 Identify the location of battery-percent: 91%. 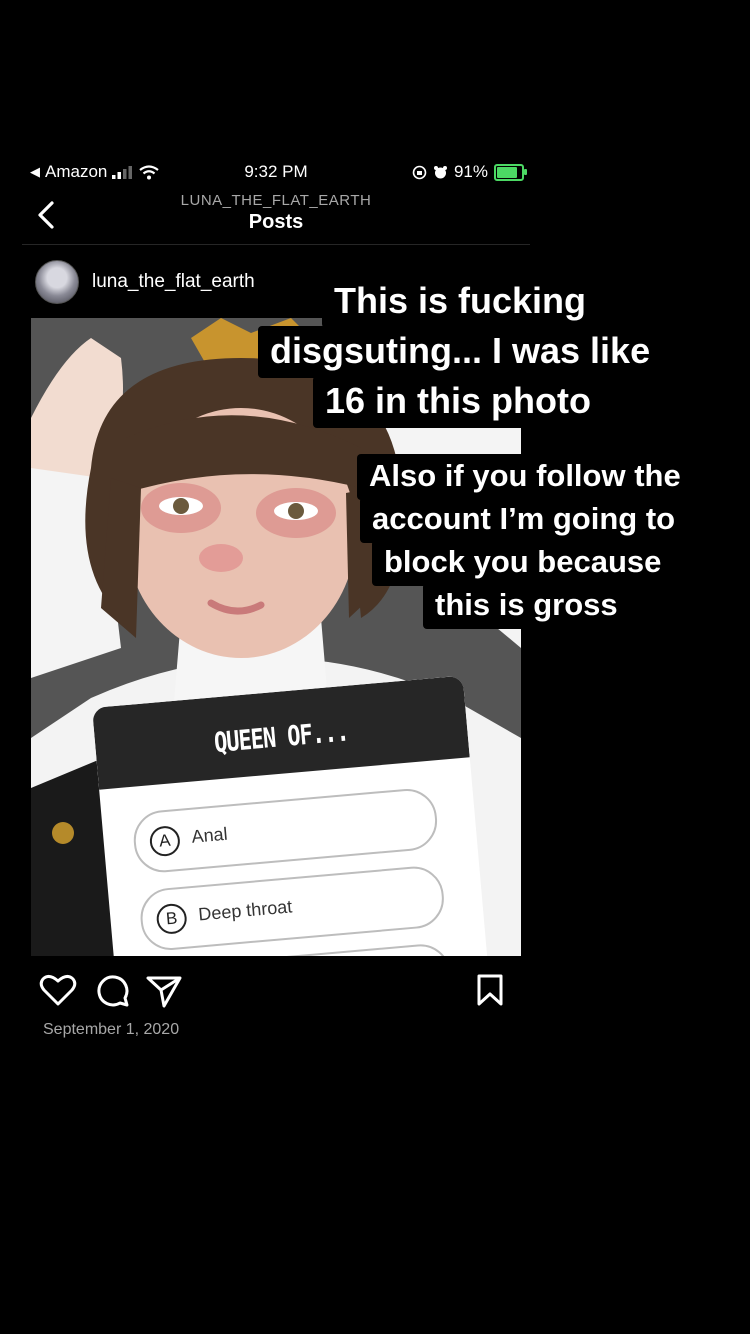
(470, 171).